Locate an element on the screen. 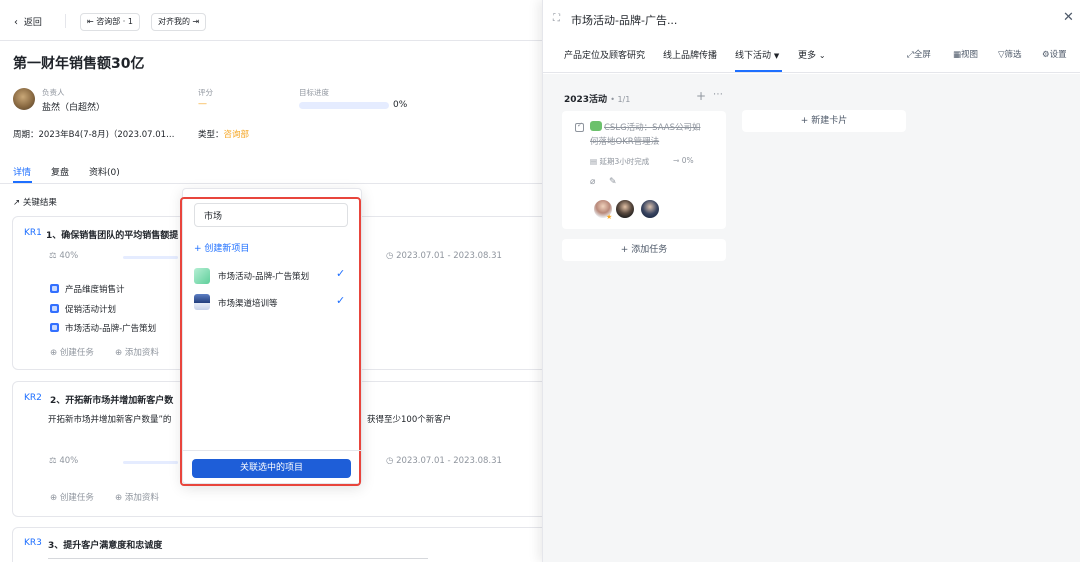  settings-button: ⚙设置 is located at coordinates (1054, 54).